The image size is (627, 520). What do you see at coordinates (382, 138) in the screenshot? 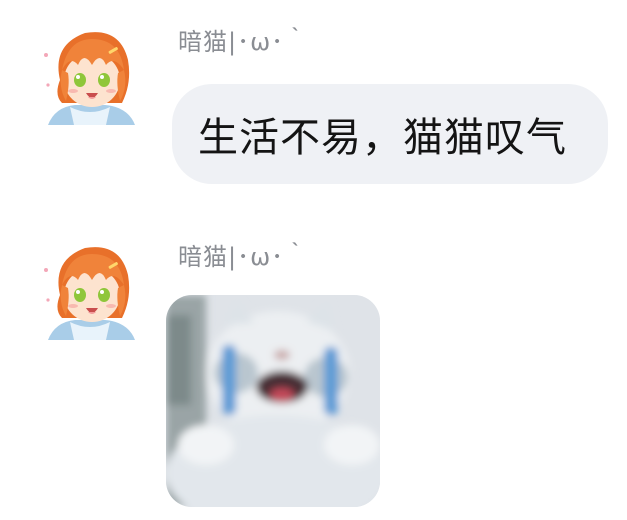
I see `message-text: 生活不易，猫猫叹气` at bounding box center [382, 138].